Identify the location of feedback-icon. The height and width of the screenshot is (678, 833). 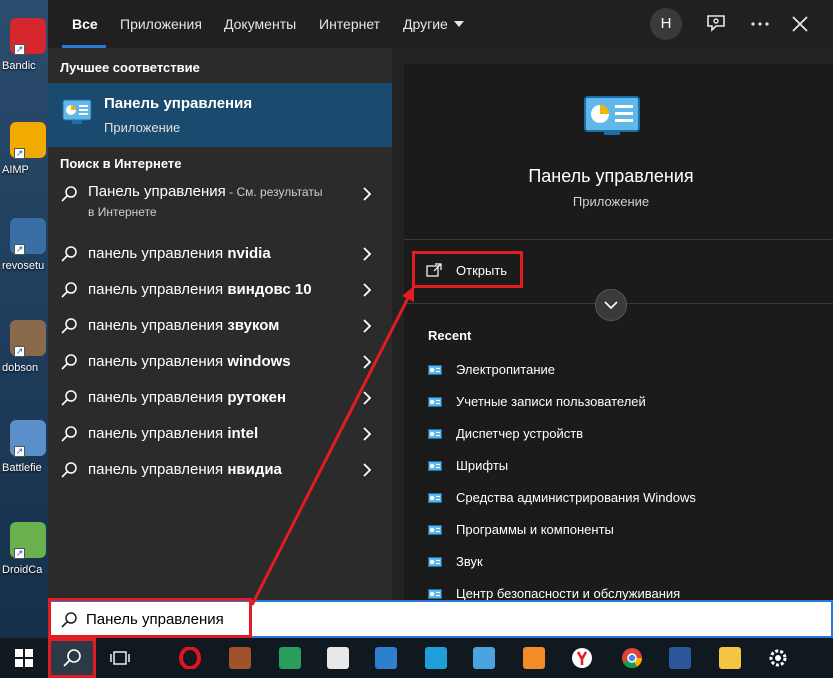
(716, 24).